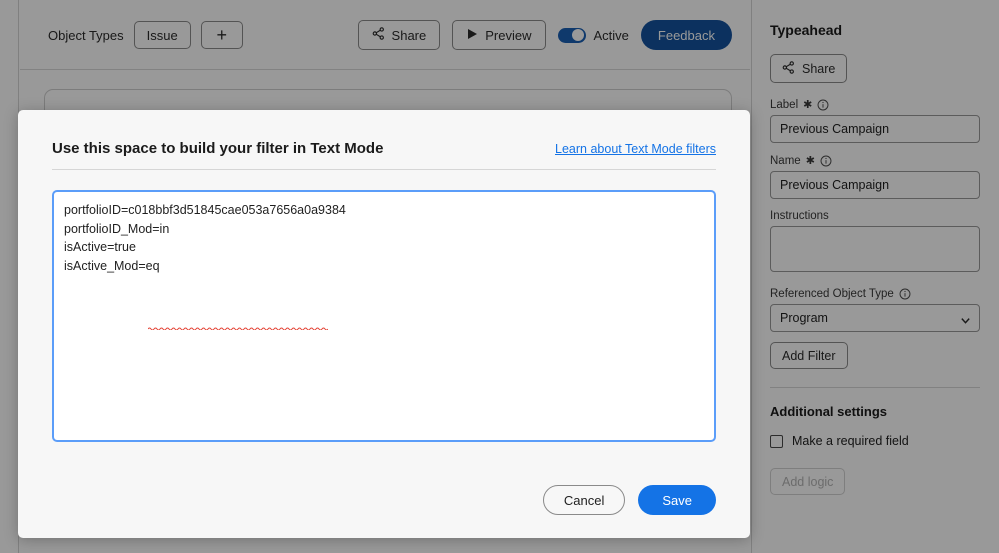  What do you see at coordinates (677, 500) in the screenshot?
I see `save-button: Save` at bounding box center [677, 500].